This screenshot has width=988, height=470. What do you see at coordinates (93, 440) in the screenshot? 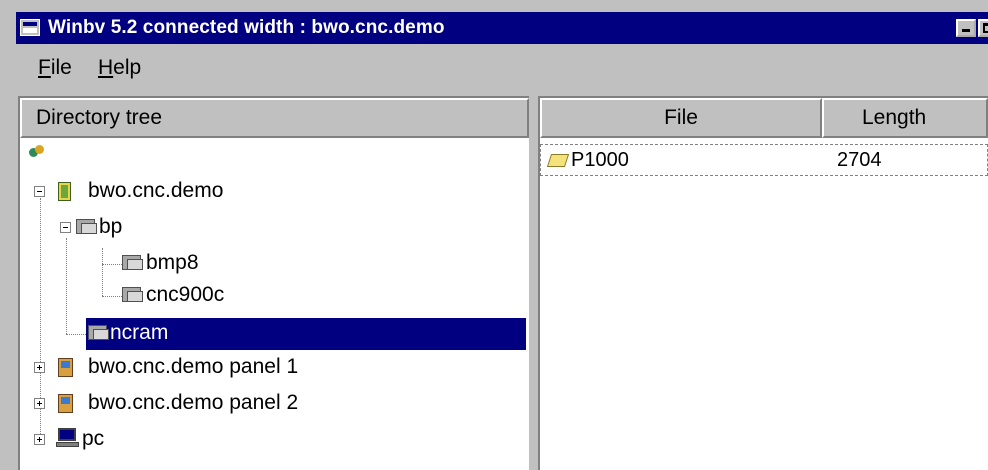
I see `tree-node-pc: pc` at bounding box center [93, 440].